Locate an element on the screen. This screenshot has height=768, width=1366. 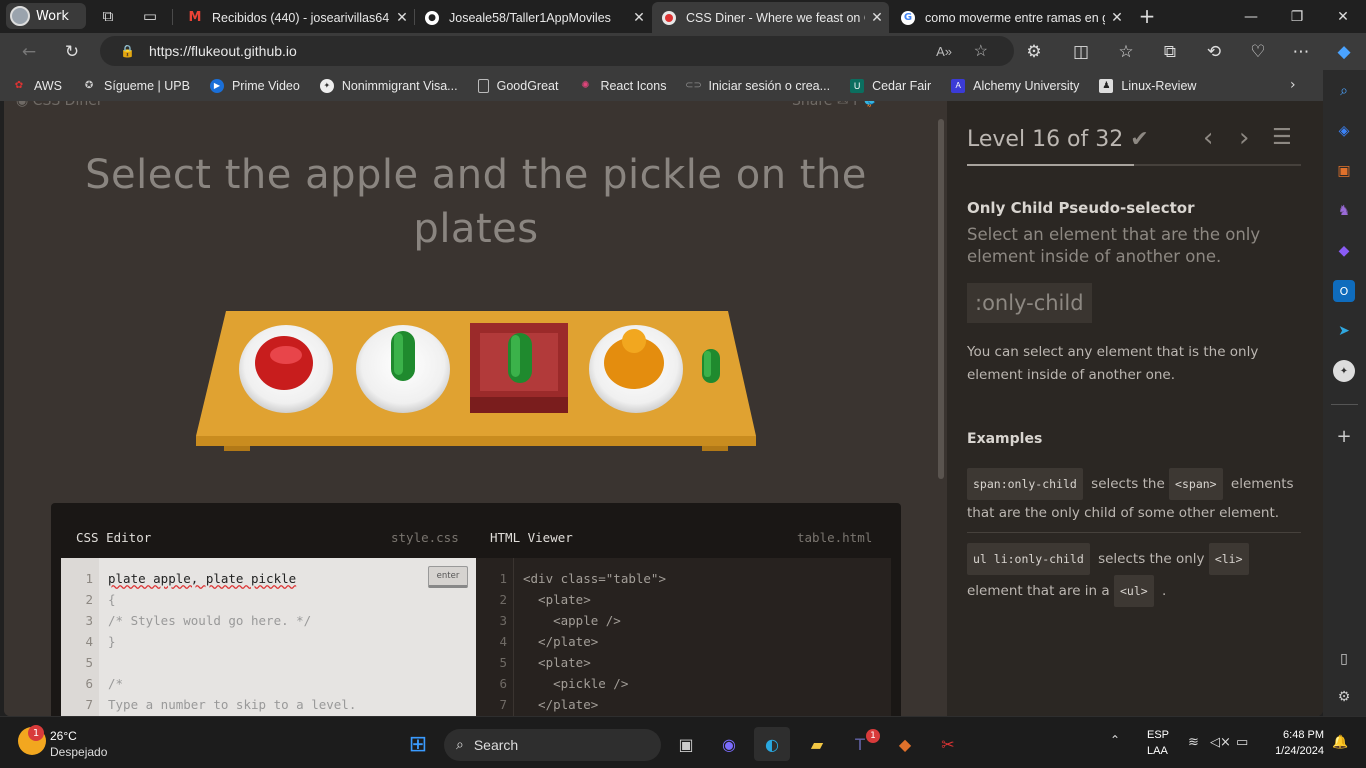
apple is located at coordinates (284, 363).